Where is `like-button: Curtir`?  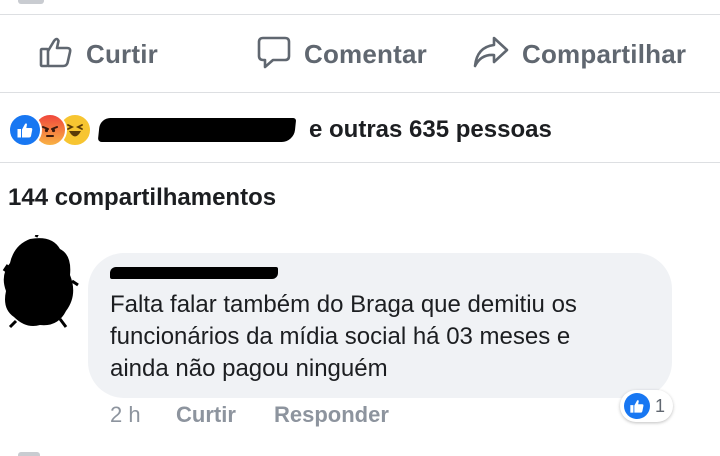 like-button: Curtir is located at coordinates (98, 54).